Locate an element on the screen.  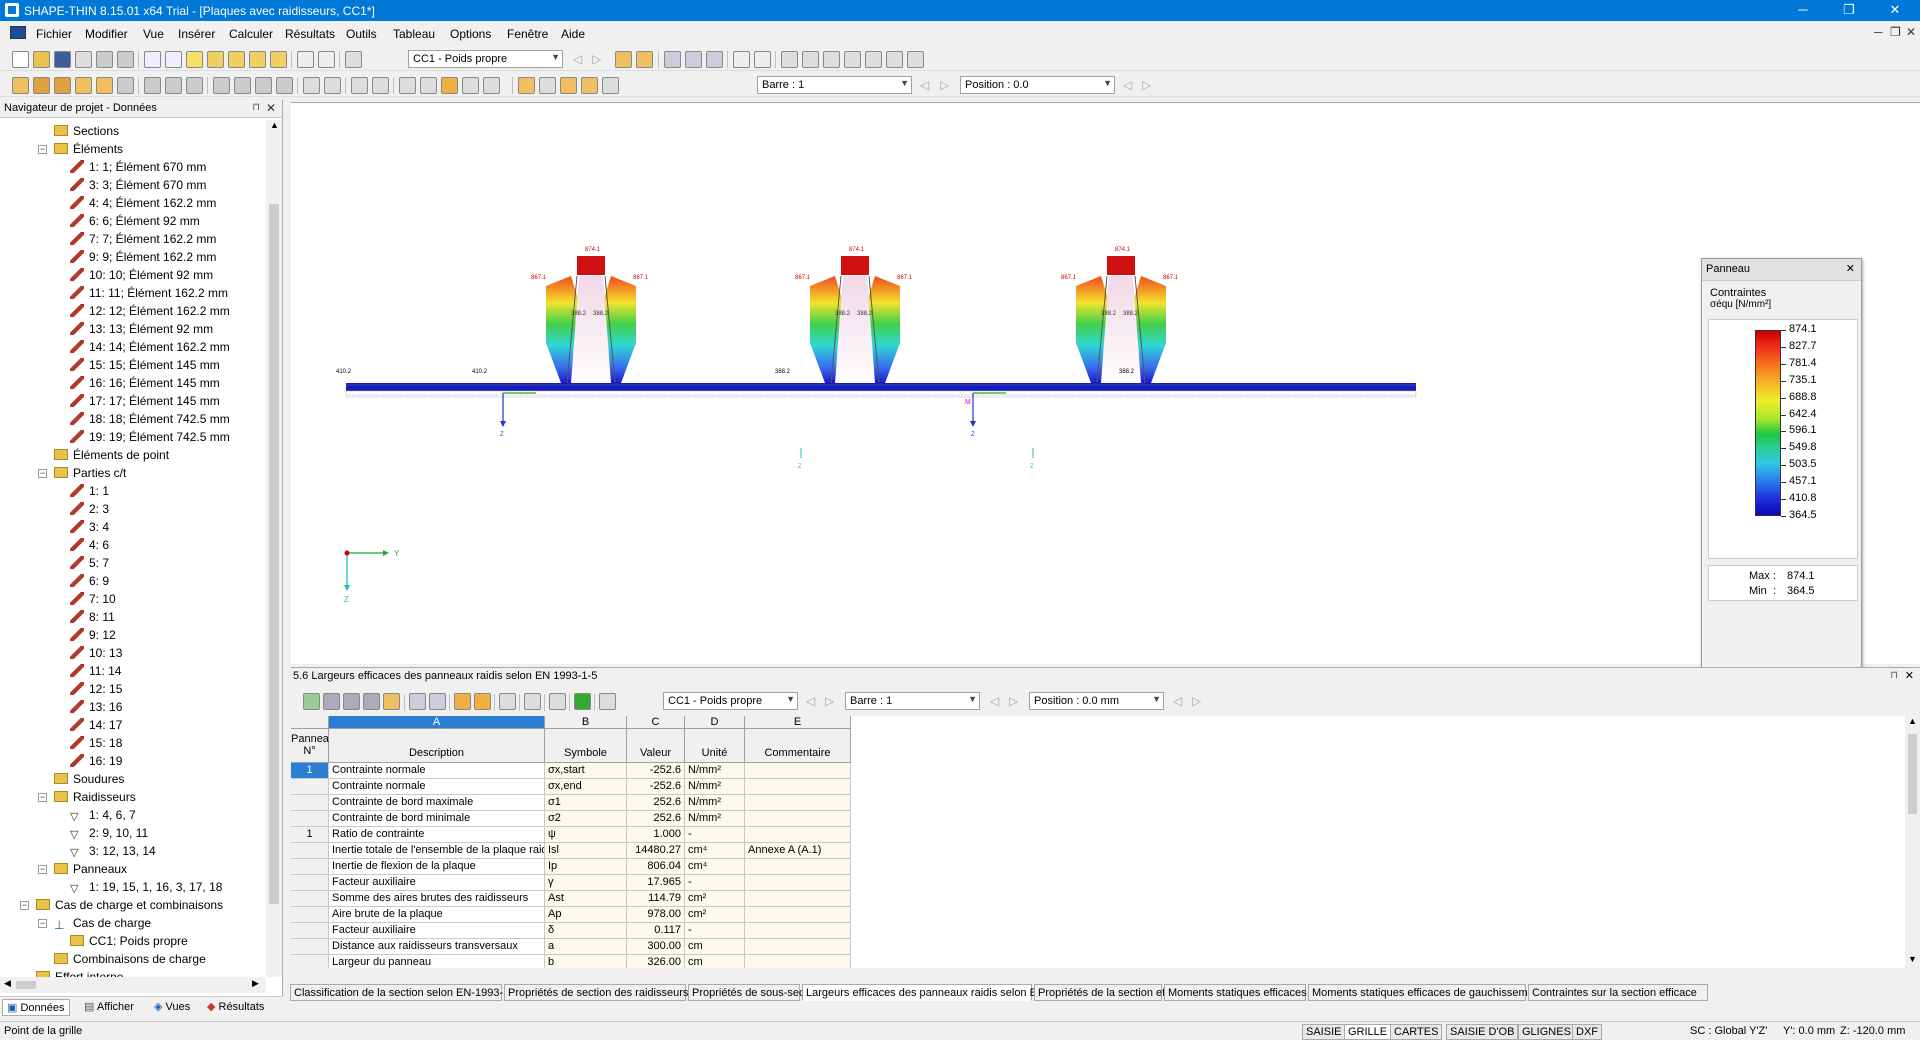
mdi-restore-icon: ❐ is located at coordinates (1895, 32).